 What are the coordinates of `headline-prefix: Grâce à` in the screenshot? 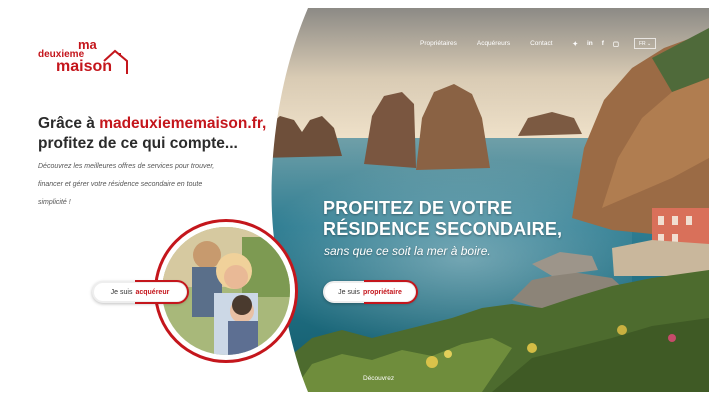 It's located at (69, 123).